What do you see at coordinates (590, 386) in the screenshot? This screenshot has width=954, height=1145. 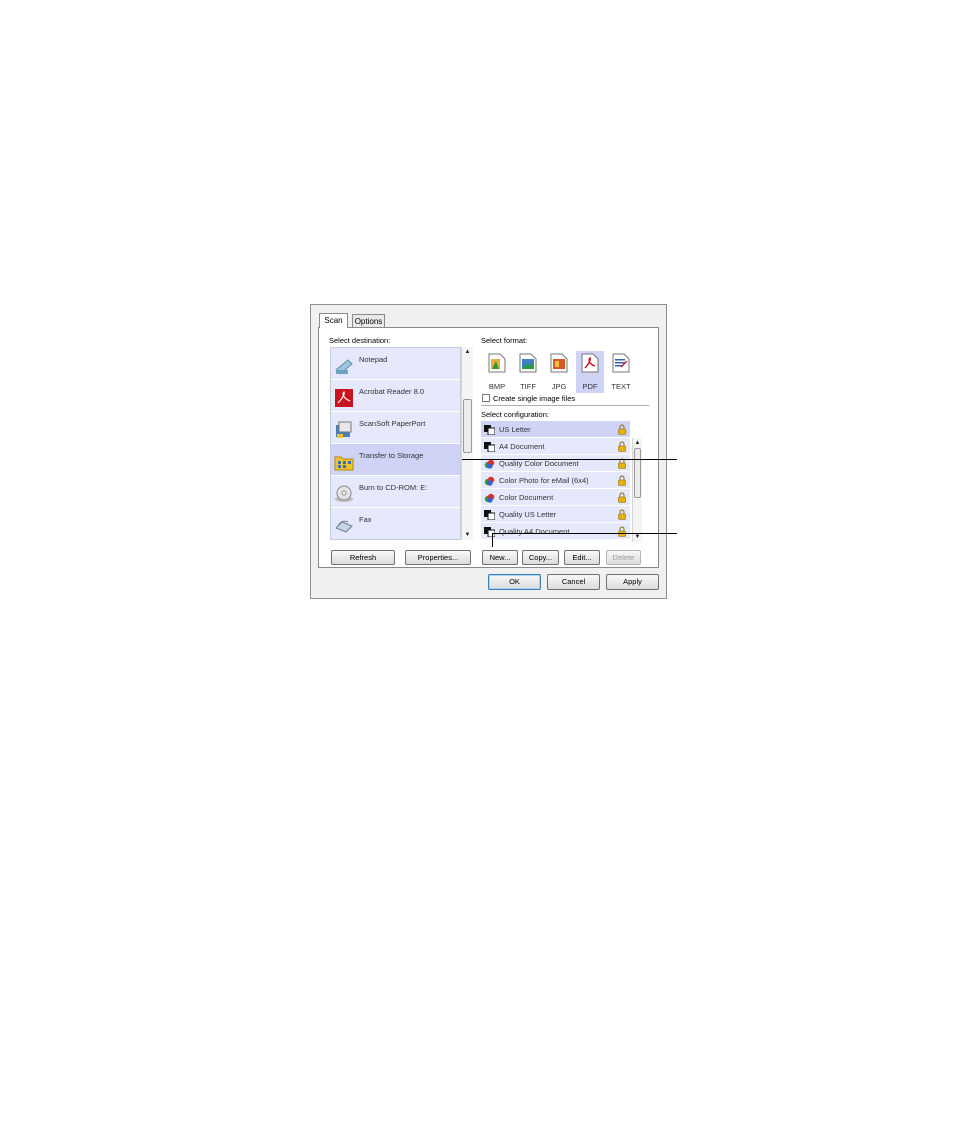 I see `format-label: PDF` at bounding box center [590, 386].